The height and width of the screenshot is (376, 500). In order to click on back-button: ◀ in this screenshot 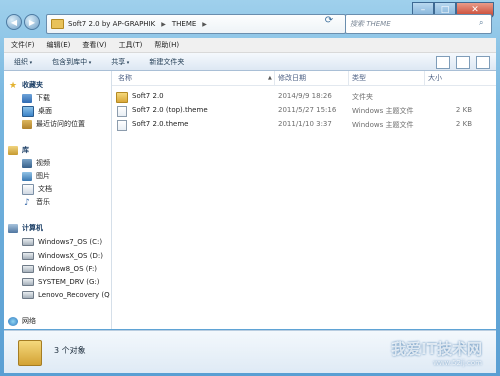, I will do `click(14, 22)`.